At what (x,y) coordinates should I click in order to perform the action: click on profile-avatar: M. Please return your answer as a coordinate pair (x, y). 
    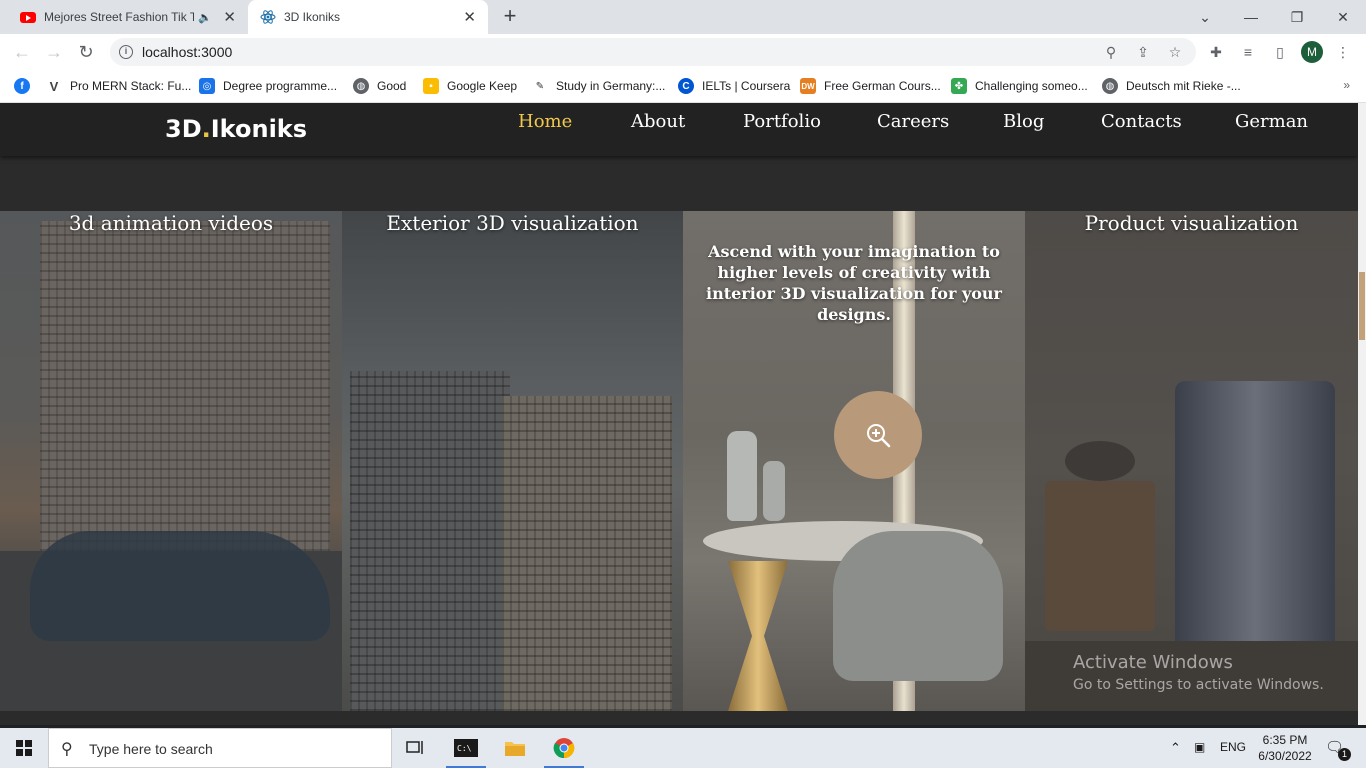
    Looking at the image, I should click on (1312, 52).